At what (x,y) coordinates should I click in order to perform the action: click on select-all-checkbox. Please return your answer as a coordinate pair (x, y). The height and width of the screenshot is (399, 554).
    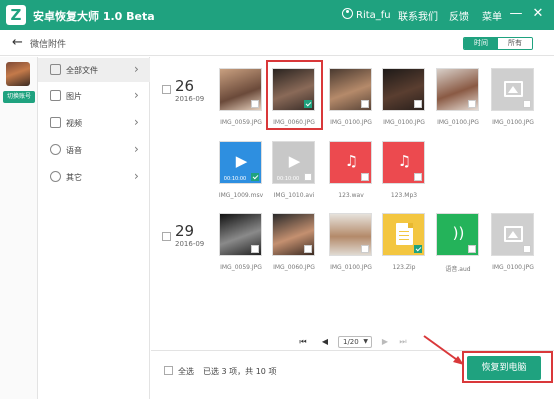
    Looking at the image, I should click on (168, 370).